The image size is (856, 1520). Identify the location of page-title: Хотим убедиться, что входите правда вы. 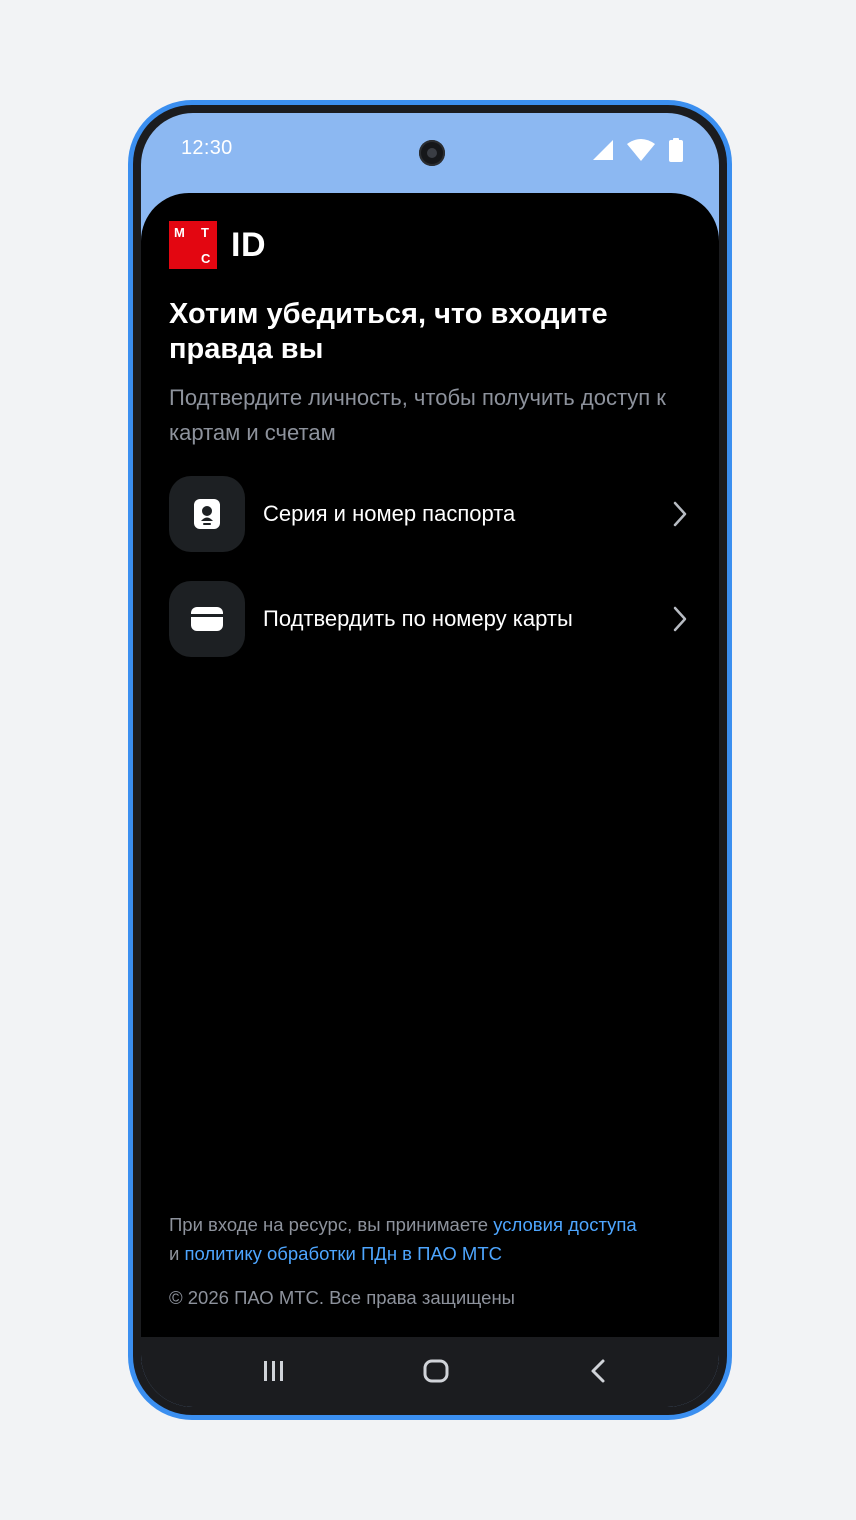
(388, 331).